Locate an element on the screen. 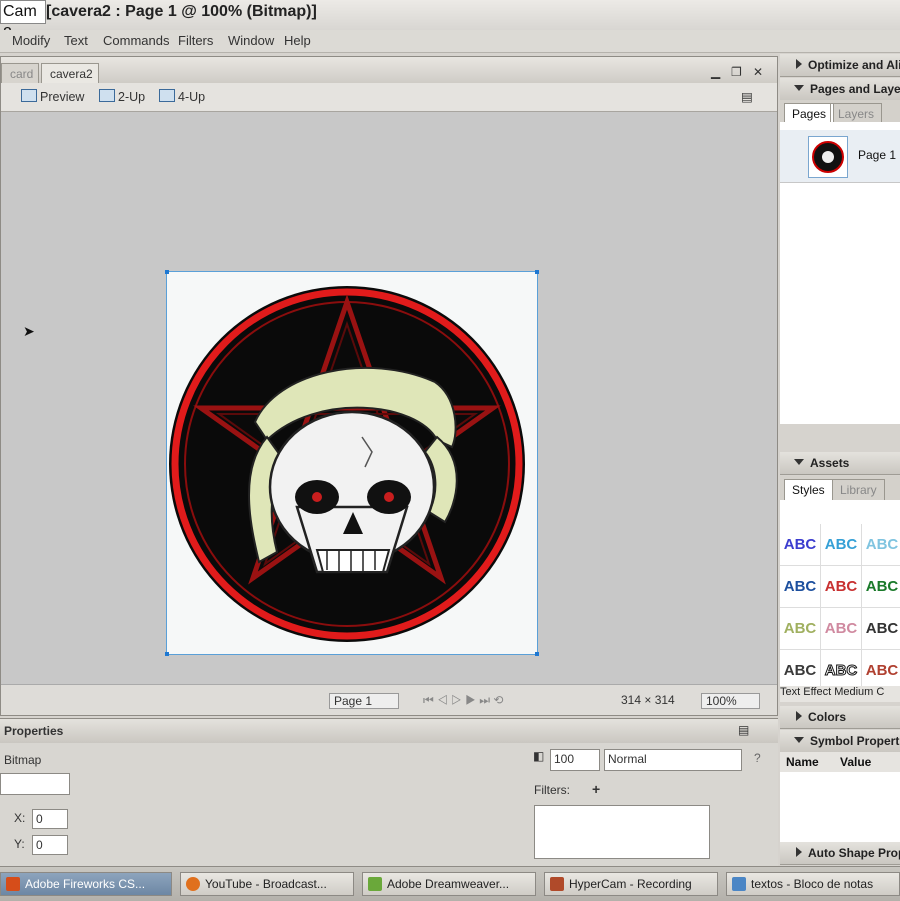 This screenshot has height=901, width=900. fireworks-icon is located at coordinates (13, 884).